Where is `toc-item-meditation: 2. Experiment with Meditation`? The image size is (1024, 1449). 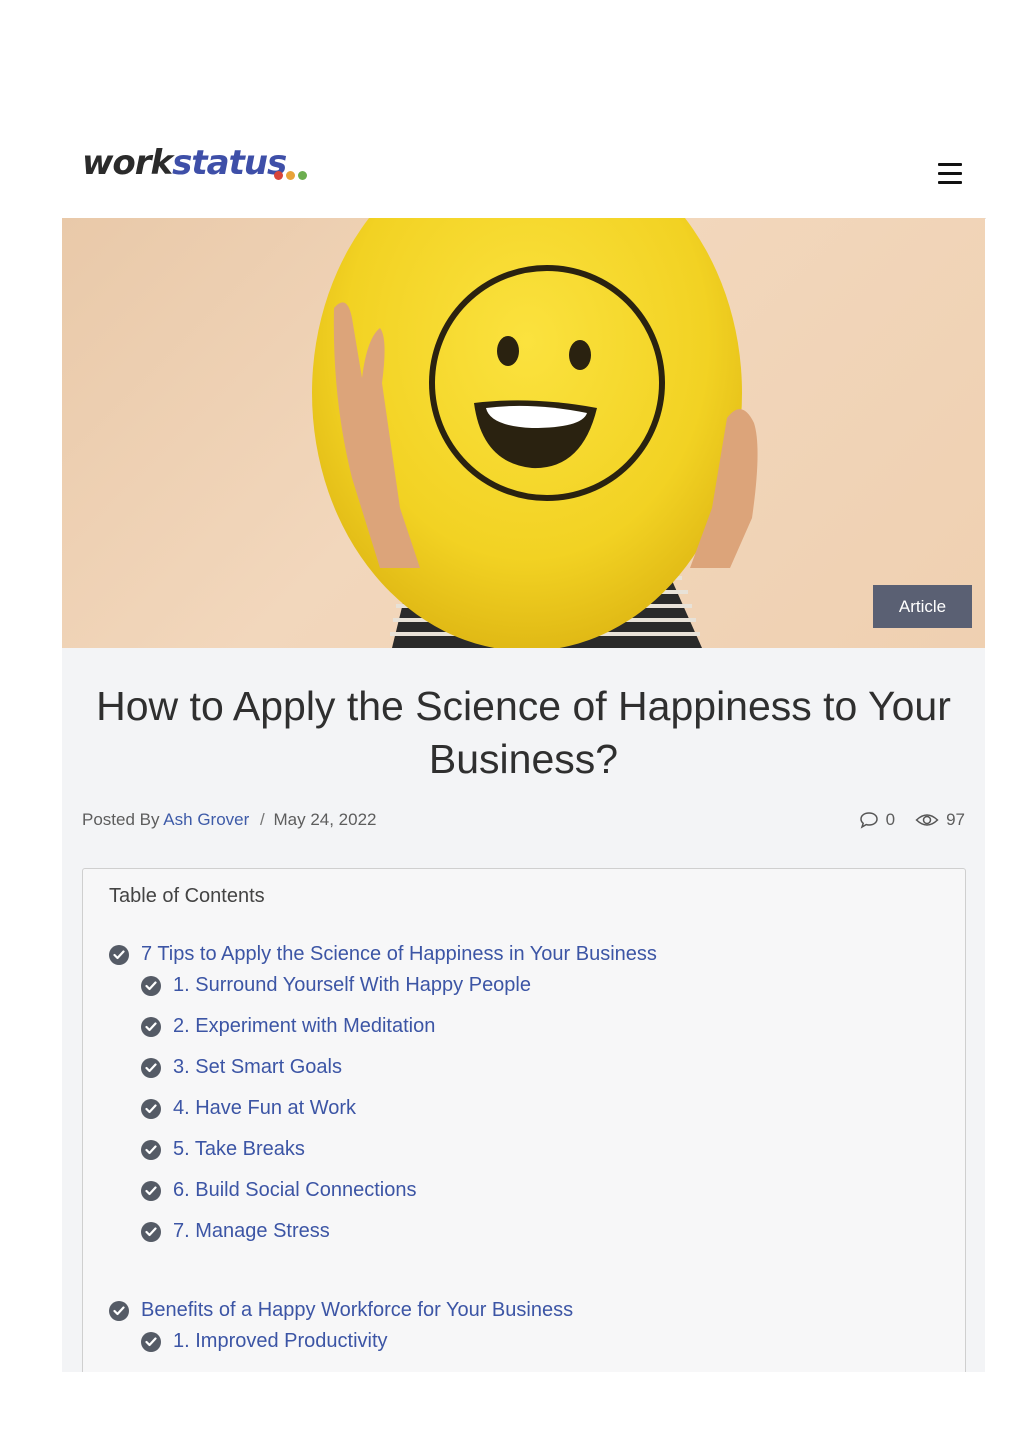
toc-item-meditation: 2. Experiment with Meditation is located at coordinates (288, 1026).